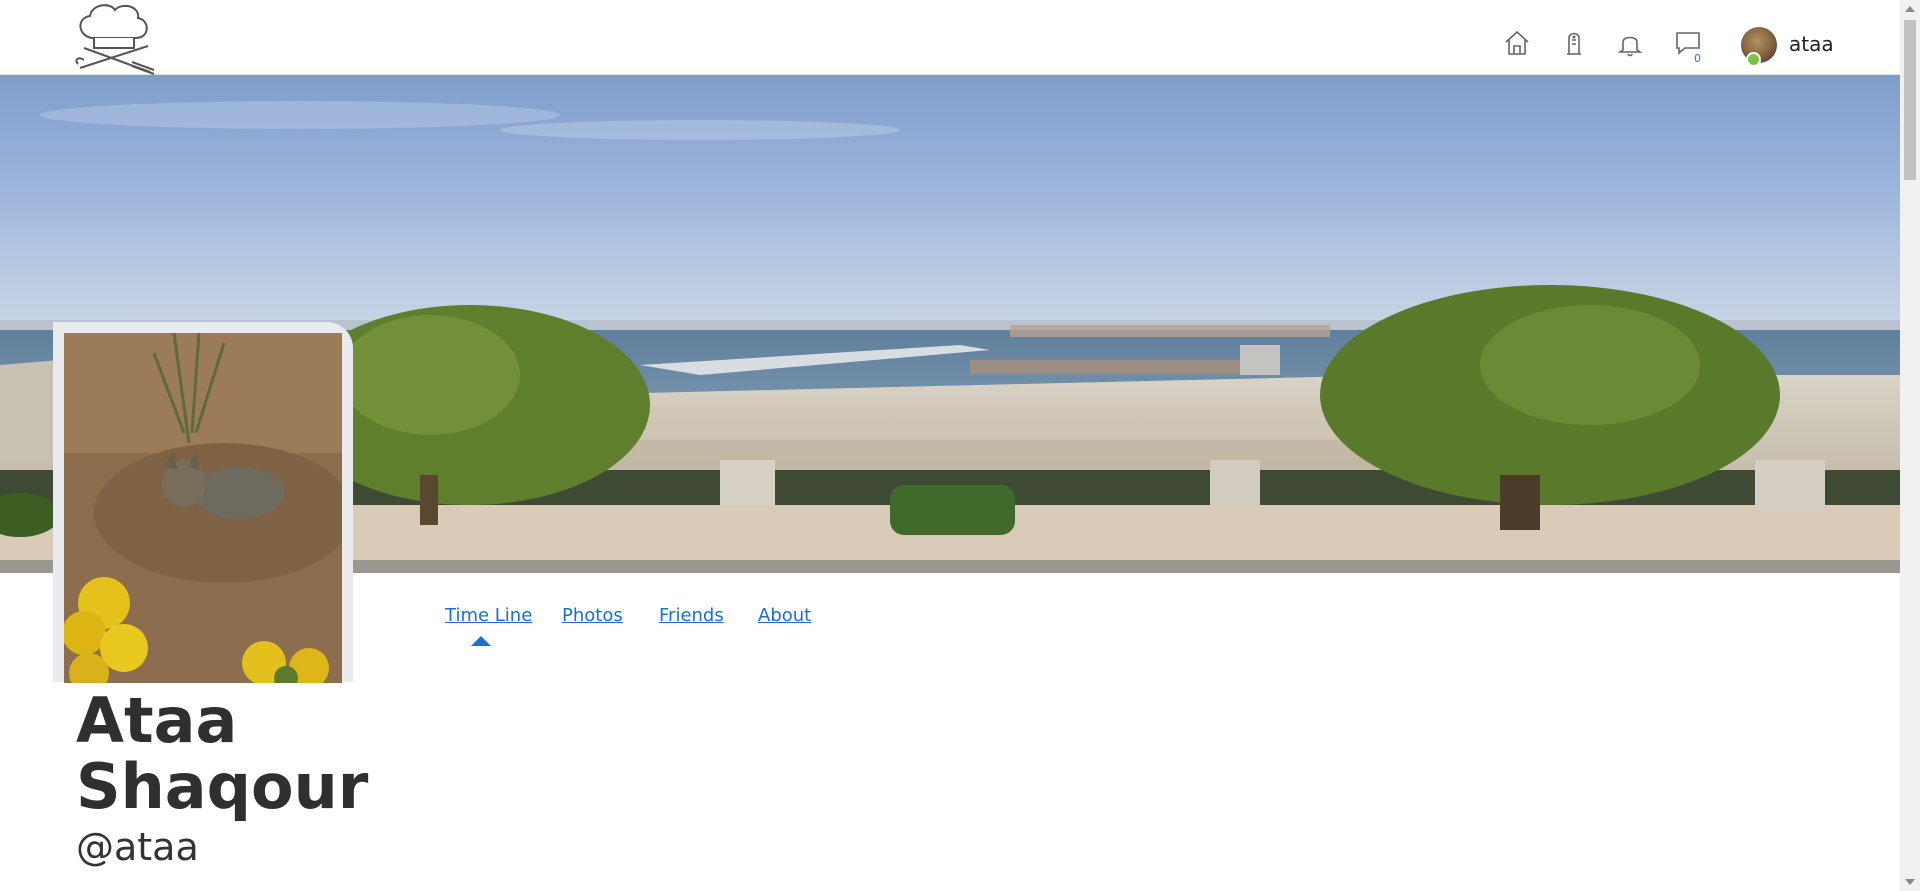 This screenshot has height=891, width=1920. I want to click on profile-first-name: Ataa, so click(157, 720).